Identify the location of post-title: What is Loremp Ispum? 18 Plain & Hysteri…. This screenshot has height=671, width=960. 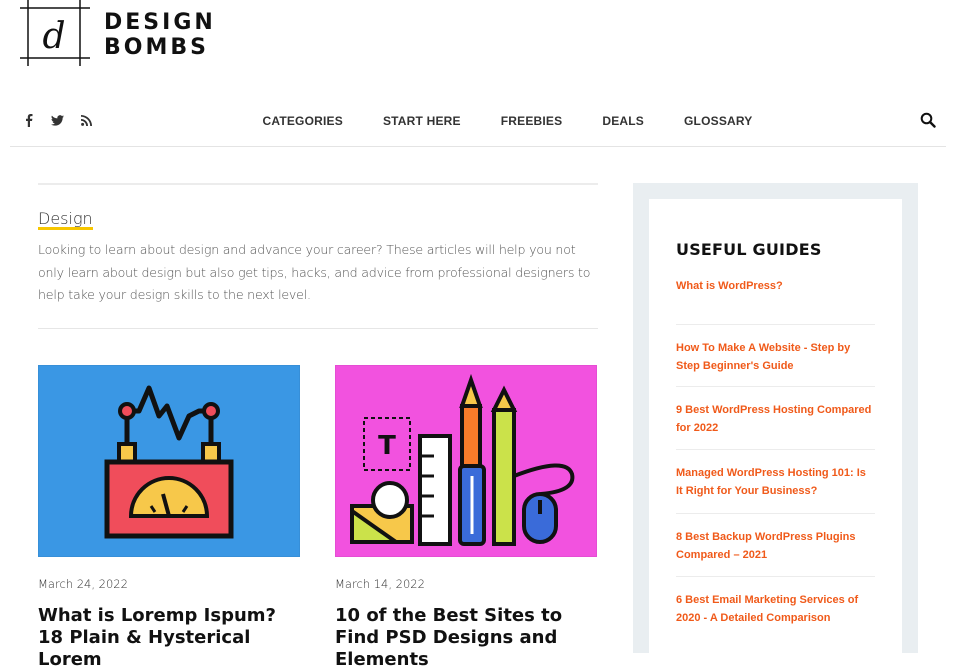
(169, 638).